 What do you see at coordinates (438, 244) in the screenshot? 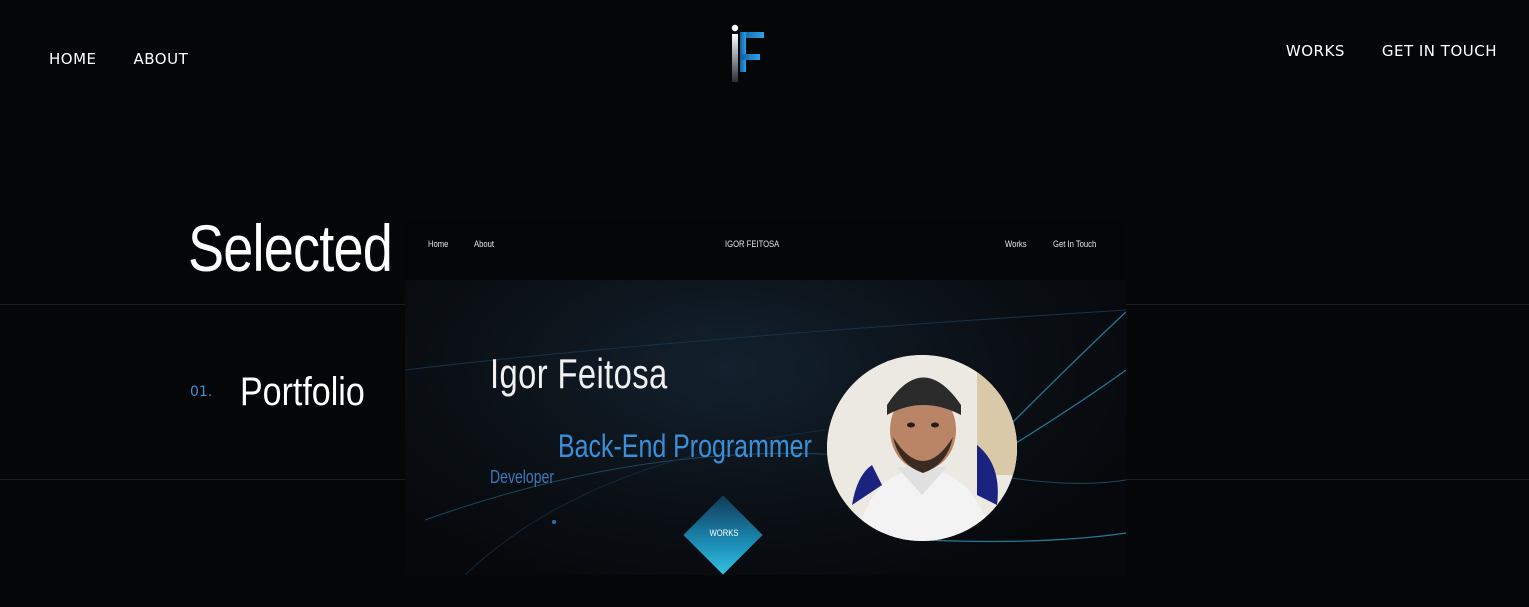
I see `preview-nav-home: Home` at bounding box center [438, 244].